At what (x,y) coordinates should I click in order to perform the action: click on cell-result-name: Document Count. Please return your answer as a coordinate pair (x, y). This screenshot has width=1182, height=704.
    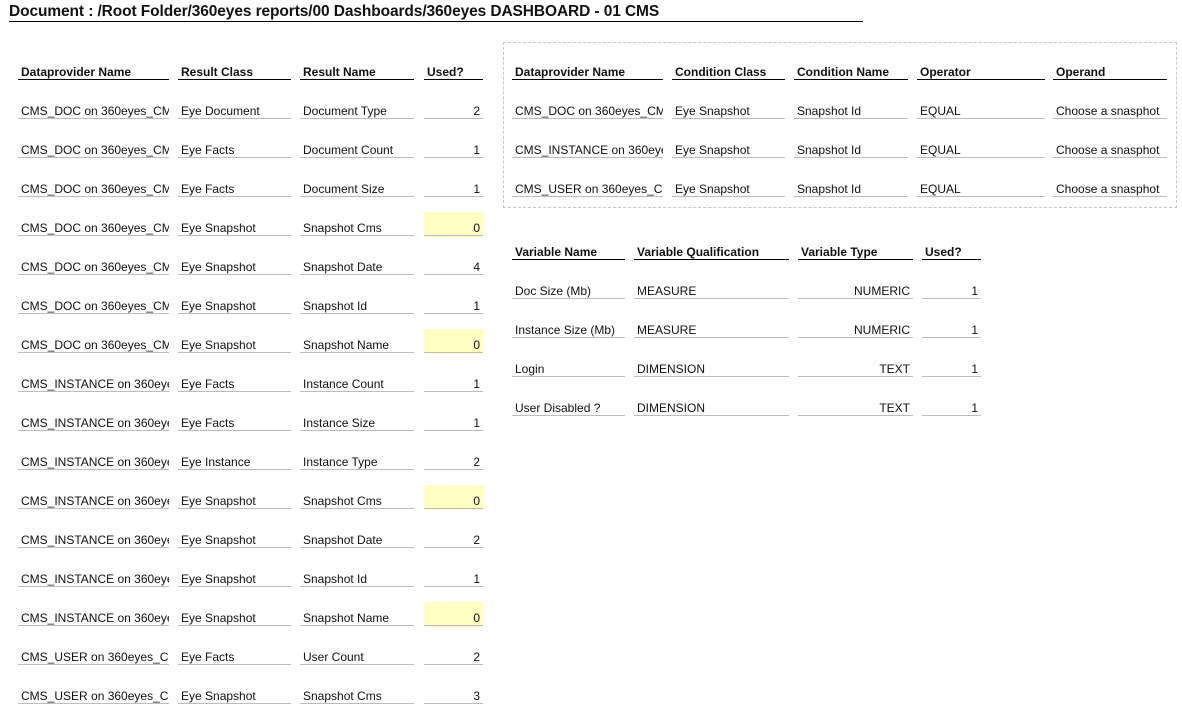
    Looking at the image, I should click on (357, 150).